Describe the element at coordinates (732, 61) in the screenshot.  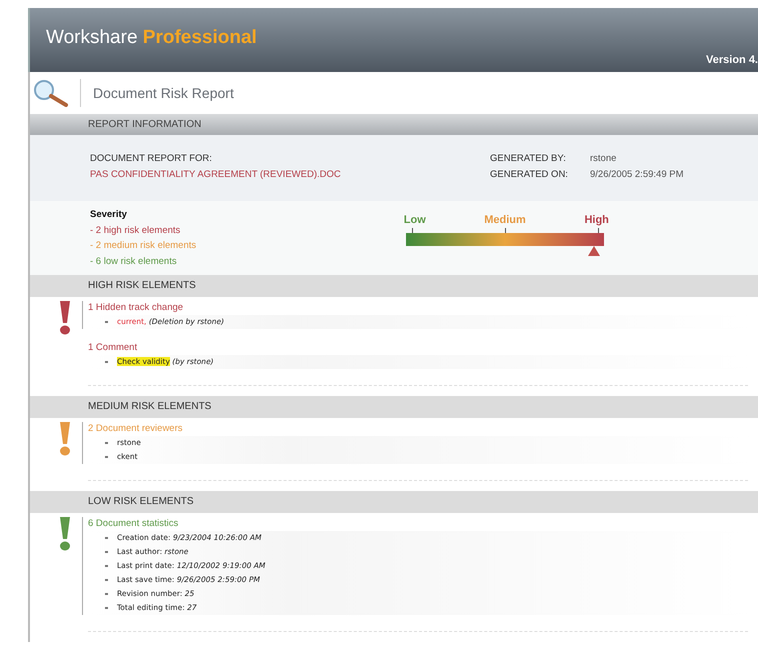
I see `version-label: Version 4.` at that location.